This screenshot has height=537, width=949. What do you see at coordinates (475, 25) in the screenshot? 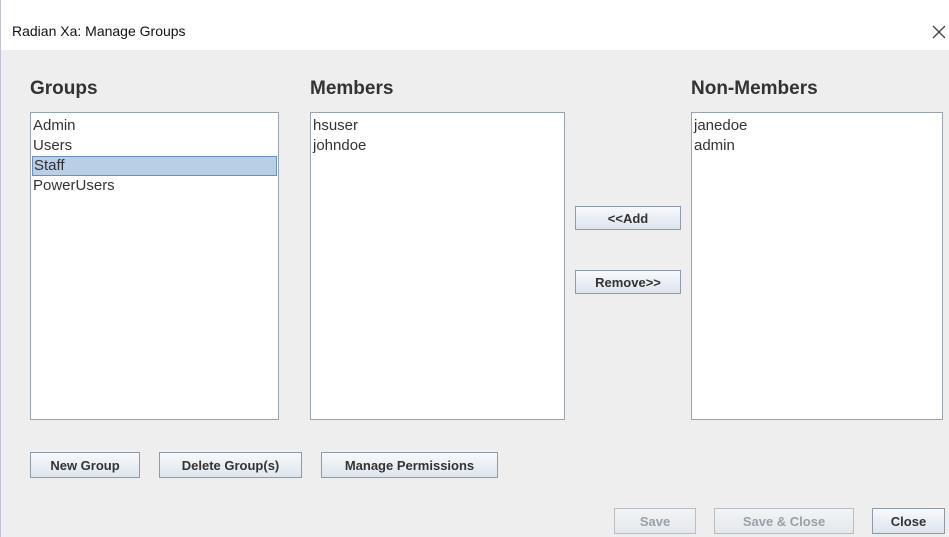
I see `title-bar: Radian Xa: Manage Groups` at bounding box center [475, 25].